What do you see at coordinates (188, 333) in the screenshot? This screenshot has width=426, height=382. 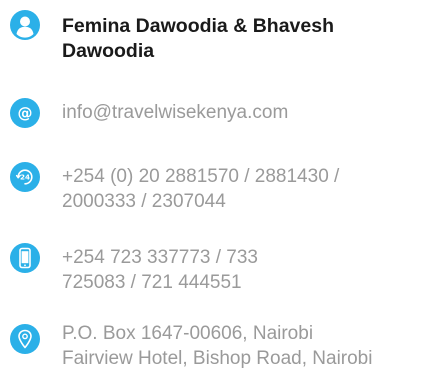 I see `address-line-1: P.O. Box 1647-00606, Nairobi` at bounding box center [188, 333].